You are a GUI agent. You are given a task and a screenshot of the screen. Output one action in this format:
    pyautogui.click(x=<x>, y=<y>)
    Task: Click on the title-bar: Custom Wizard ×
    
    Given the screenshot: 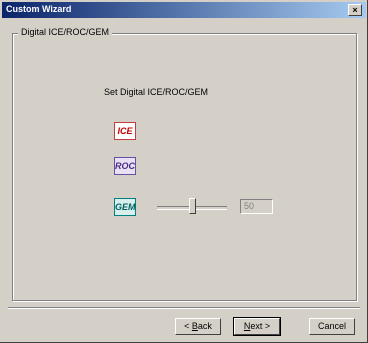 What is the action you would take?
    pyautogui.click(x=184, y=10)
    